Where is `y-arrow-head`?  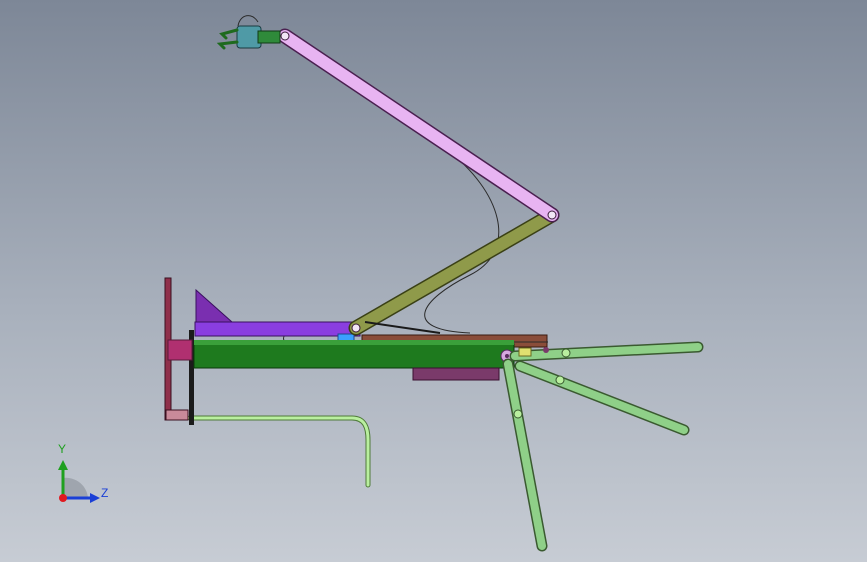 y-arrow-head is located at coordinates (63, 465).